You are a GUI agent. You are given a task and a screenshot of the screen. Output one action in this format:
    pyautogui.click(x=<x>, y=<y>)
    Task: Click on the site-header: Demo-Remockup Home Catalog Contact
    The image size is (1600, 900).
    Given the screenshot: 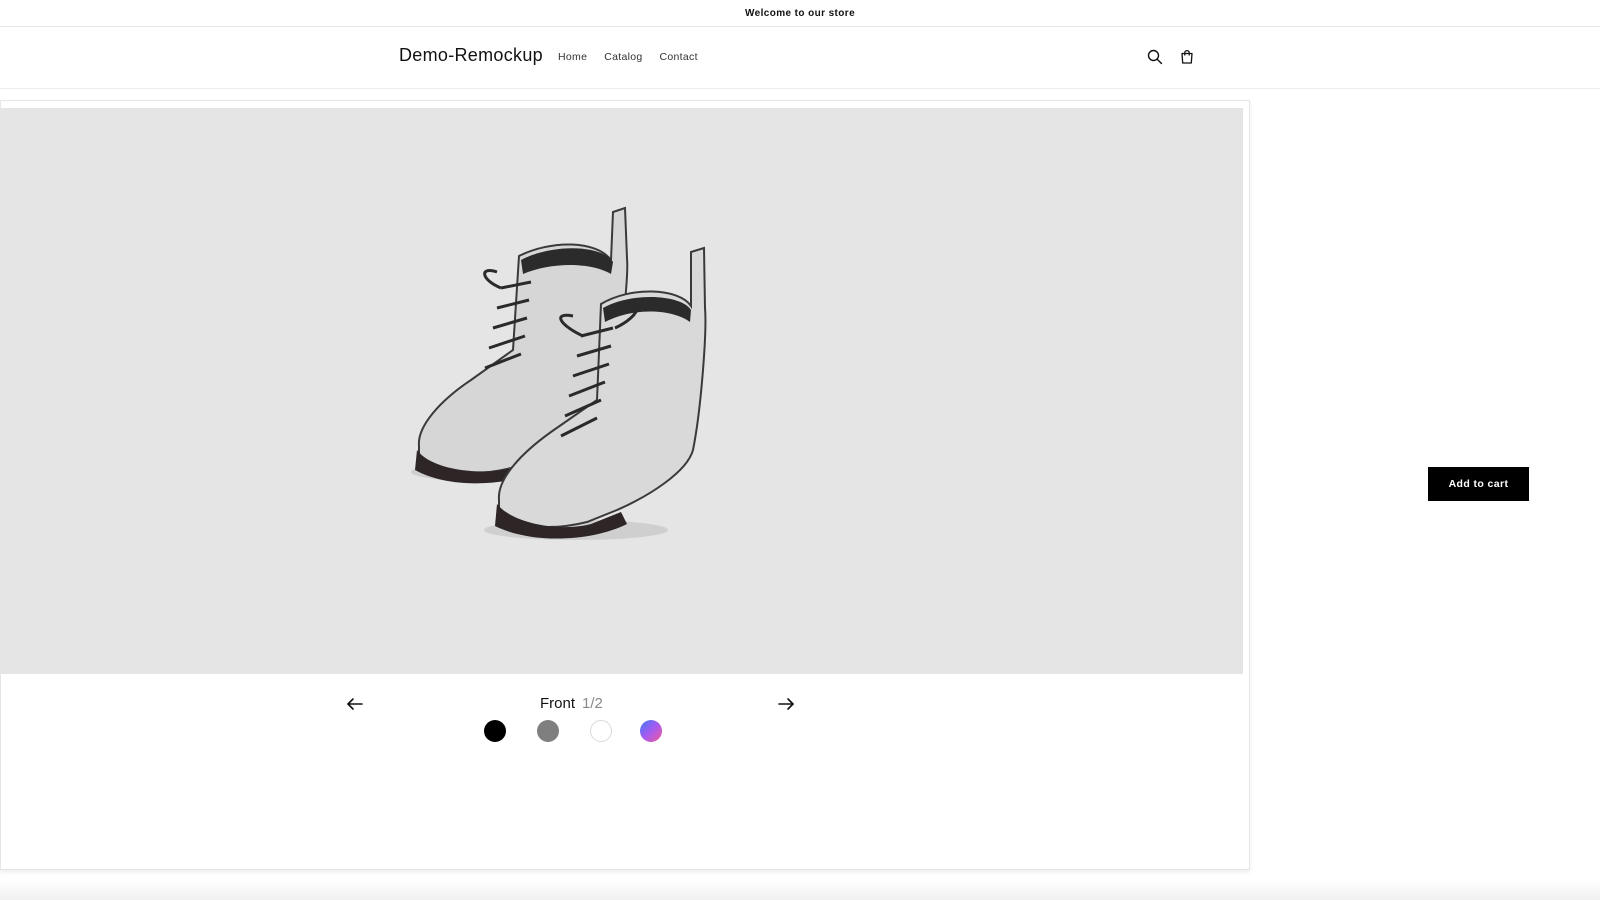 What is the action you would take?
    pyautogui.click(x=800, y=58)
    